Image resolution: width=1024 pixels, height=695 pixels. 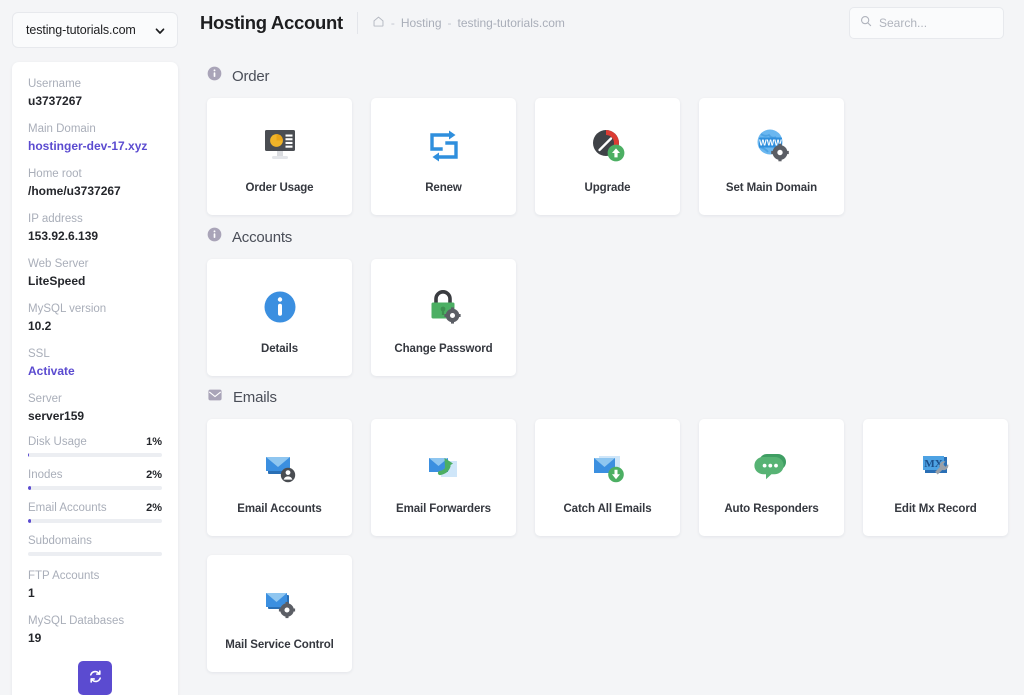 I want to click on breadcrumb-item-hosting: Hosting, so click(x=421, y=23).